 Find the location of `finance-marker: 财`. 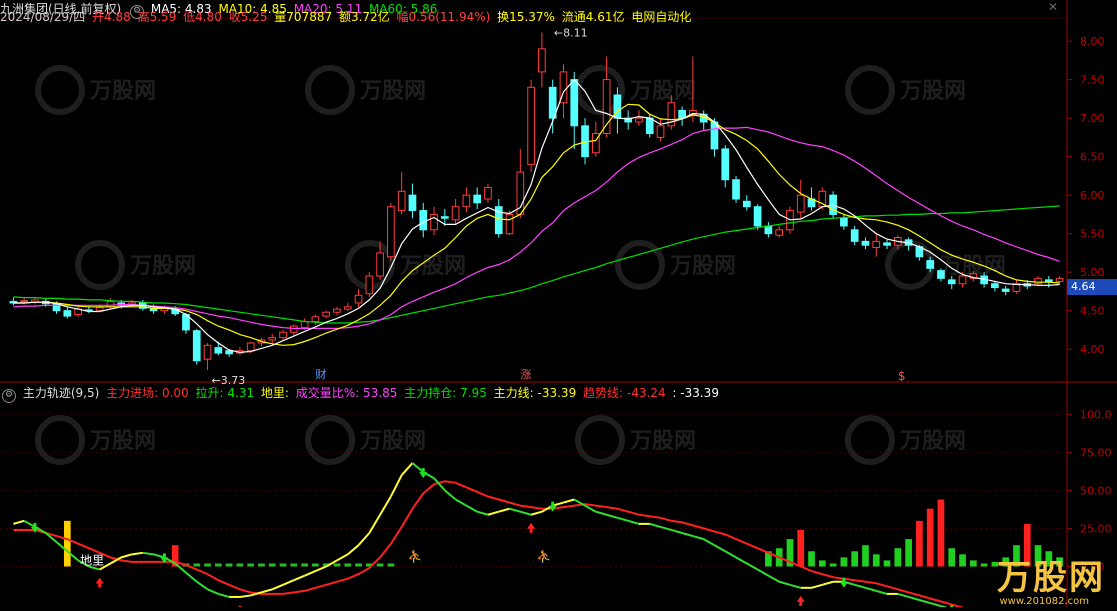

finance-marker: 财 is located at coordinates (320, 374).